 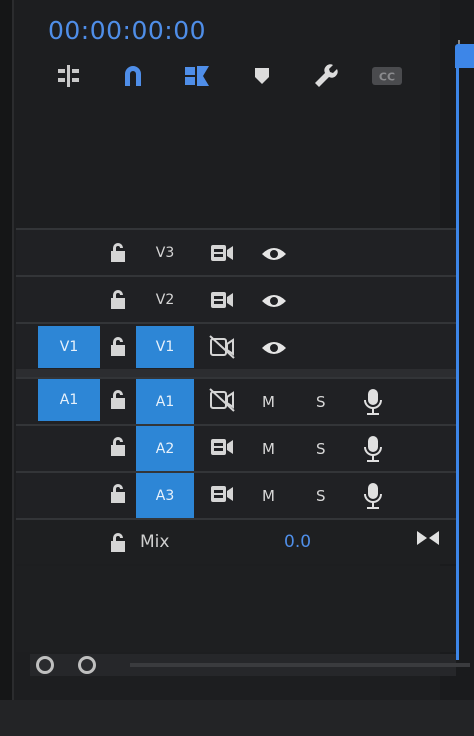 What do you see at coordinates (7, 350) in the screenshot?
I see `panel-edge` at bounding box center [7, 350].